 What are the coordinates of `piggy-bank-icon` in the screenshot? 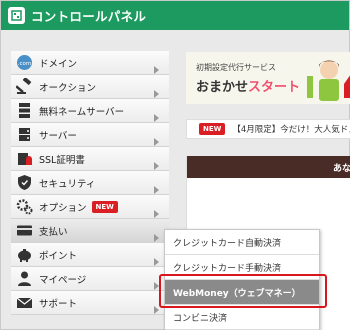 It's located at (24, 254).